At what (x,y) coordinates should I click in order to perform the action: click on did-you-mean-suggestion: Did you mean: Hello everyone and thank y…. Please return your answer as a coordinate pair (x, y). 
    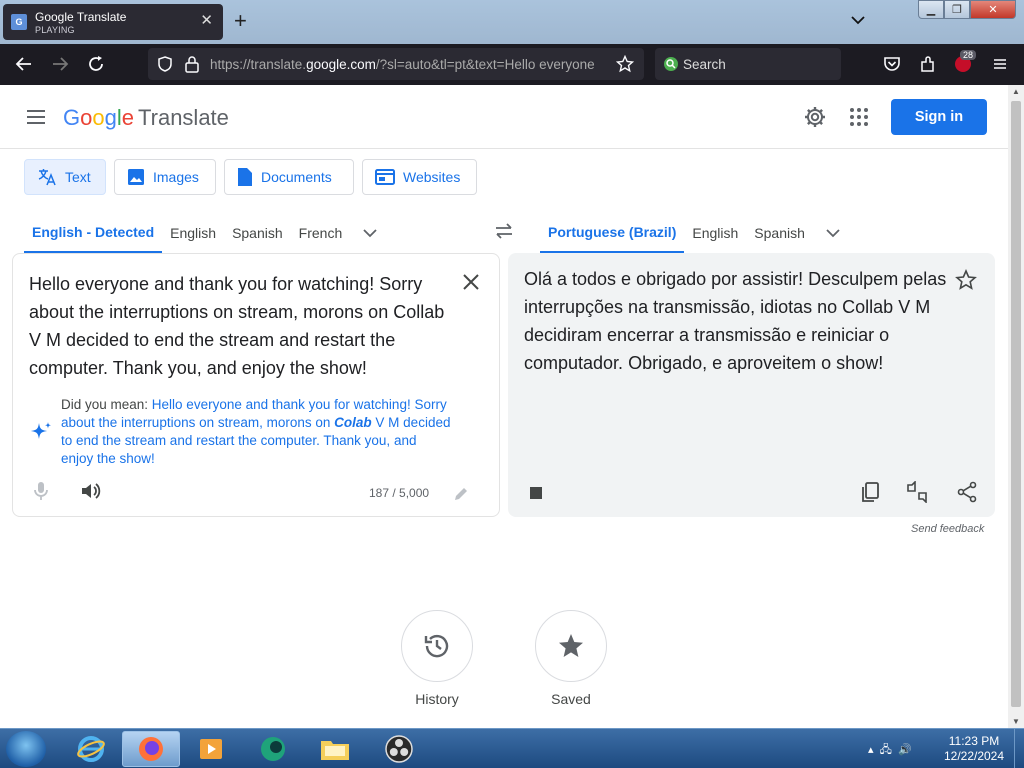
    Looking at the image, I should click on (256, 432).